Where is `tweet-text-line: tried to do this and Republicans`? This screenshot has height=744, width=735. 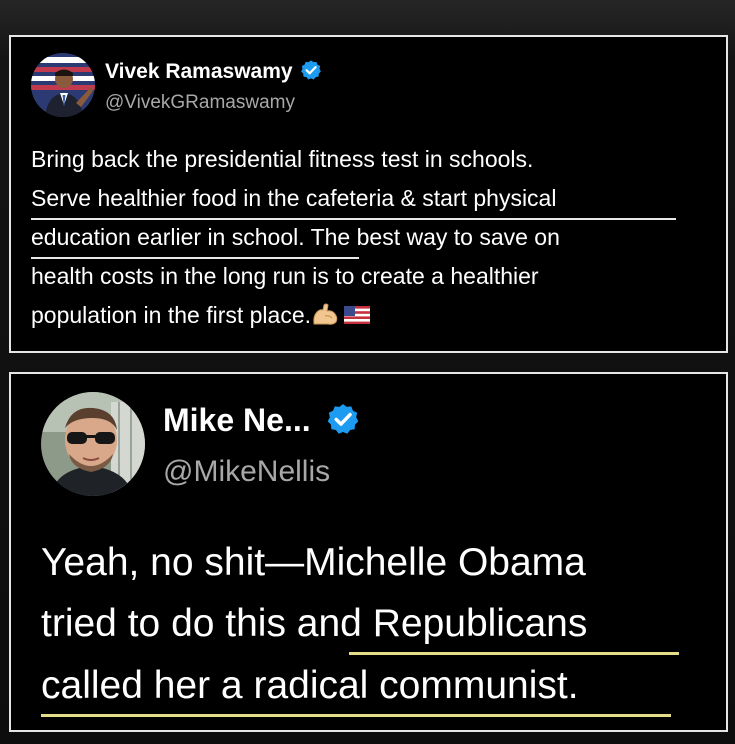
tweet-text-line: tried to do this and Republicans is located at coordinates (314, 623).